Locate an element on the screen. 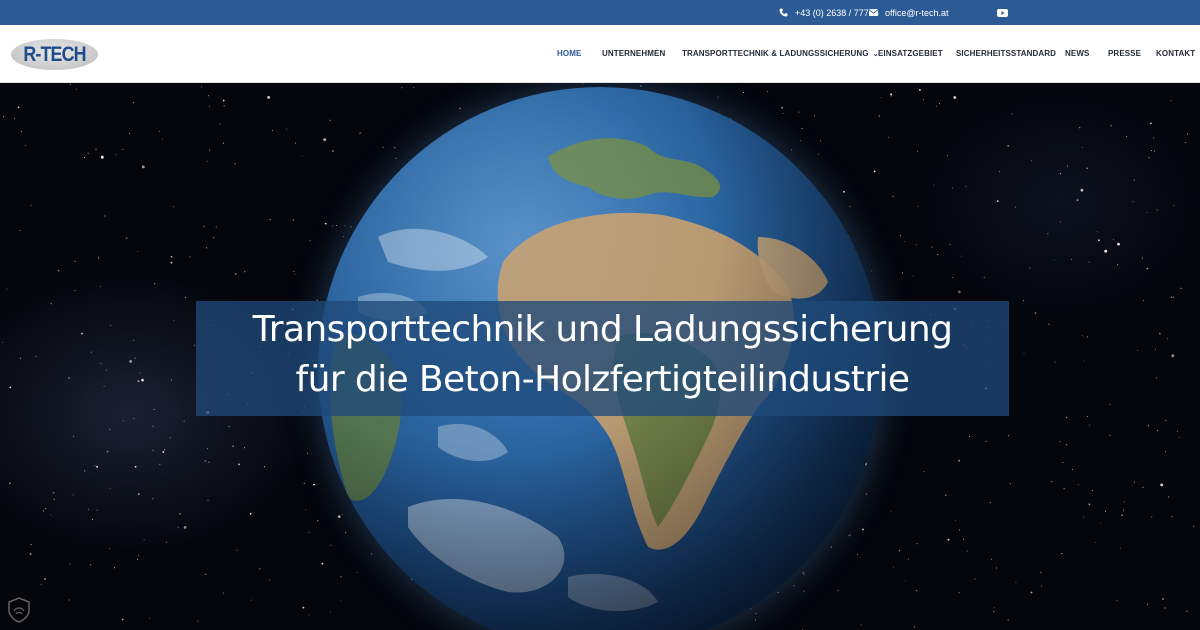 Image resolution: width=1200 pixels, height=630 pixels. envelope-icon is located at coordinates (873, 12).